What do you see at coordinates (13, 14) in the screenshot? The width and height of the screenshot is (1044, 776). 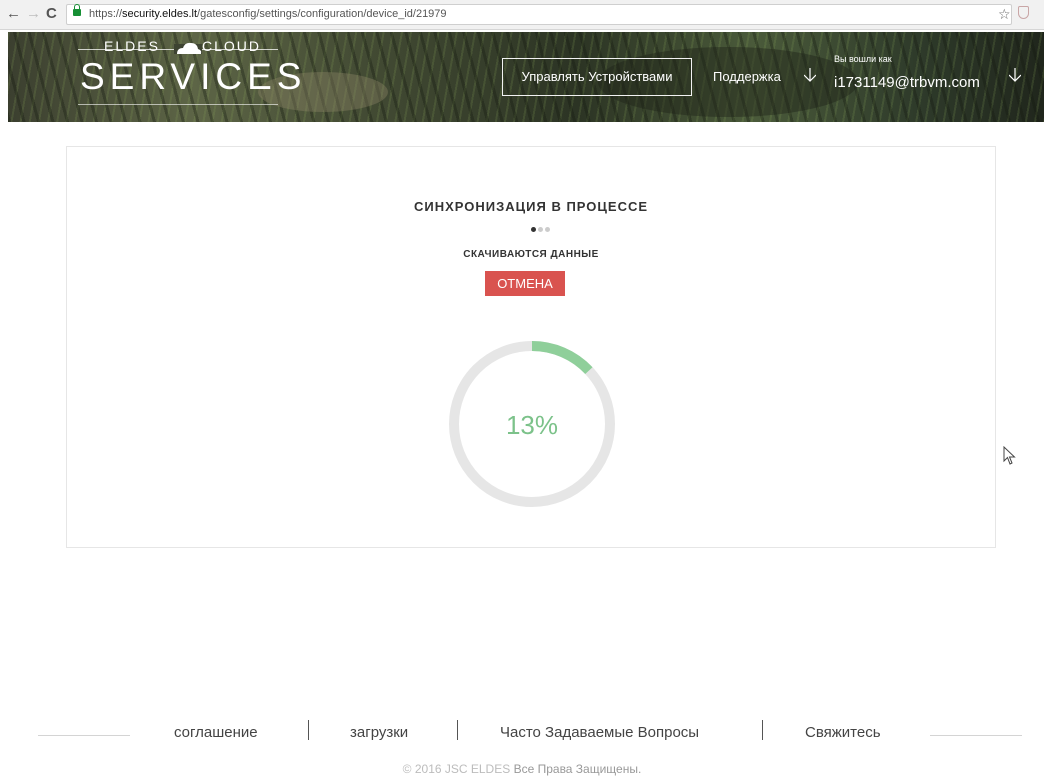 I see `back-icon: ←` at bounding box center [13, 14].